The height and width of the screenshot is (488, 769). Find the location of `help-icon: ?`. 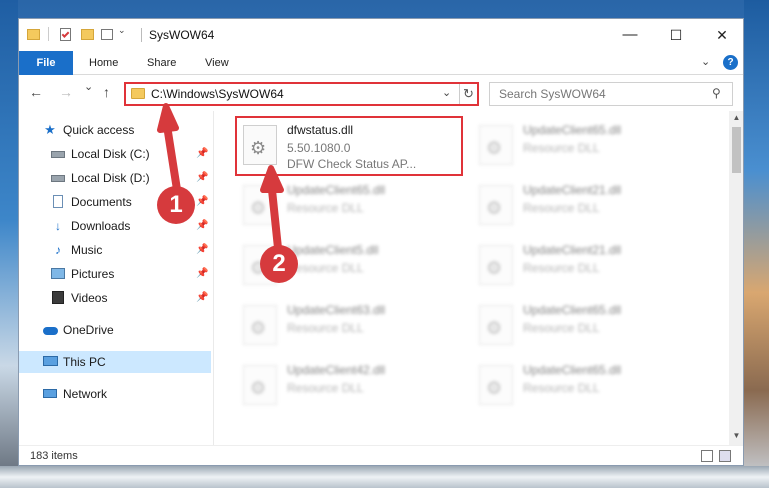

help-icon: ? is located at coordinates (730, 62).